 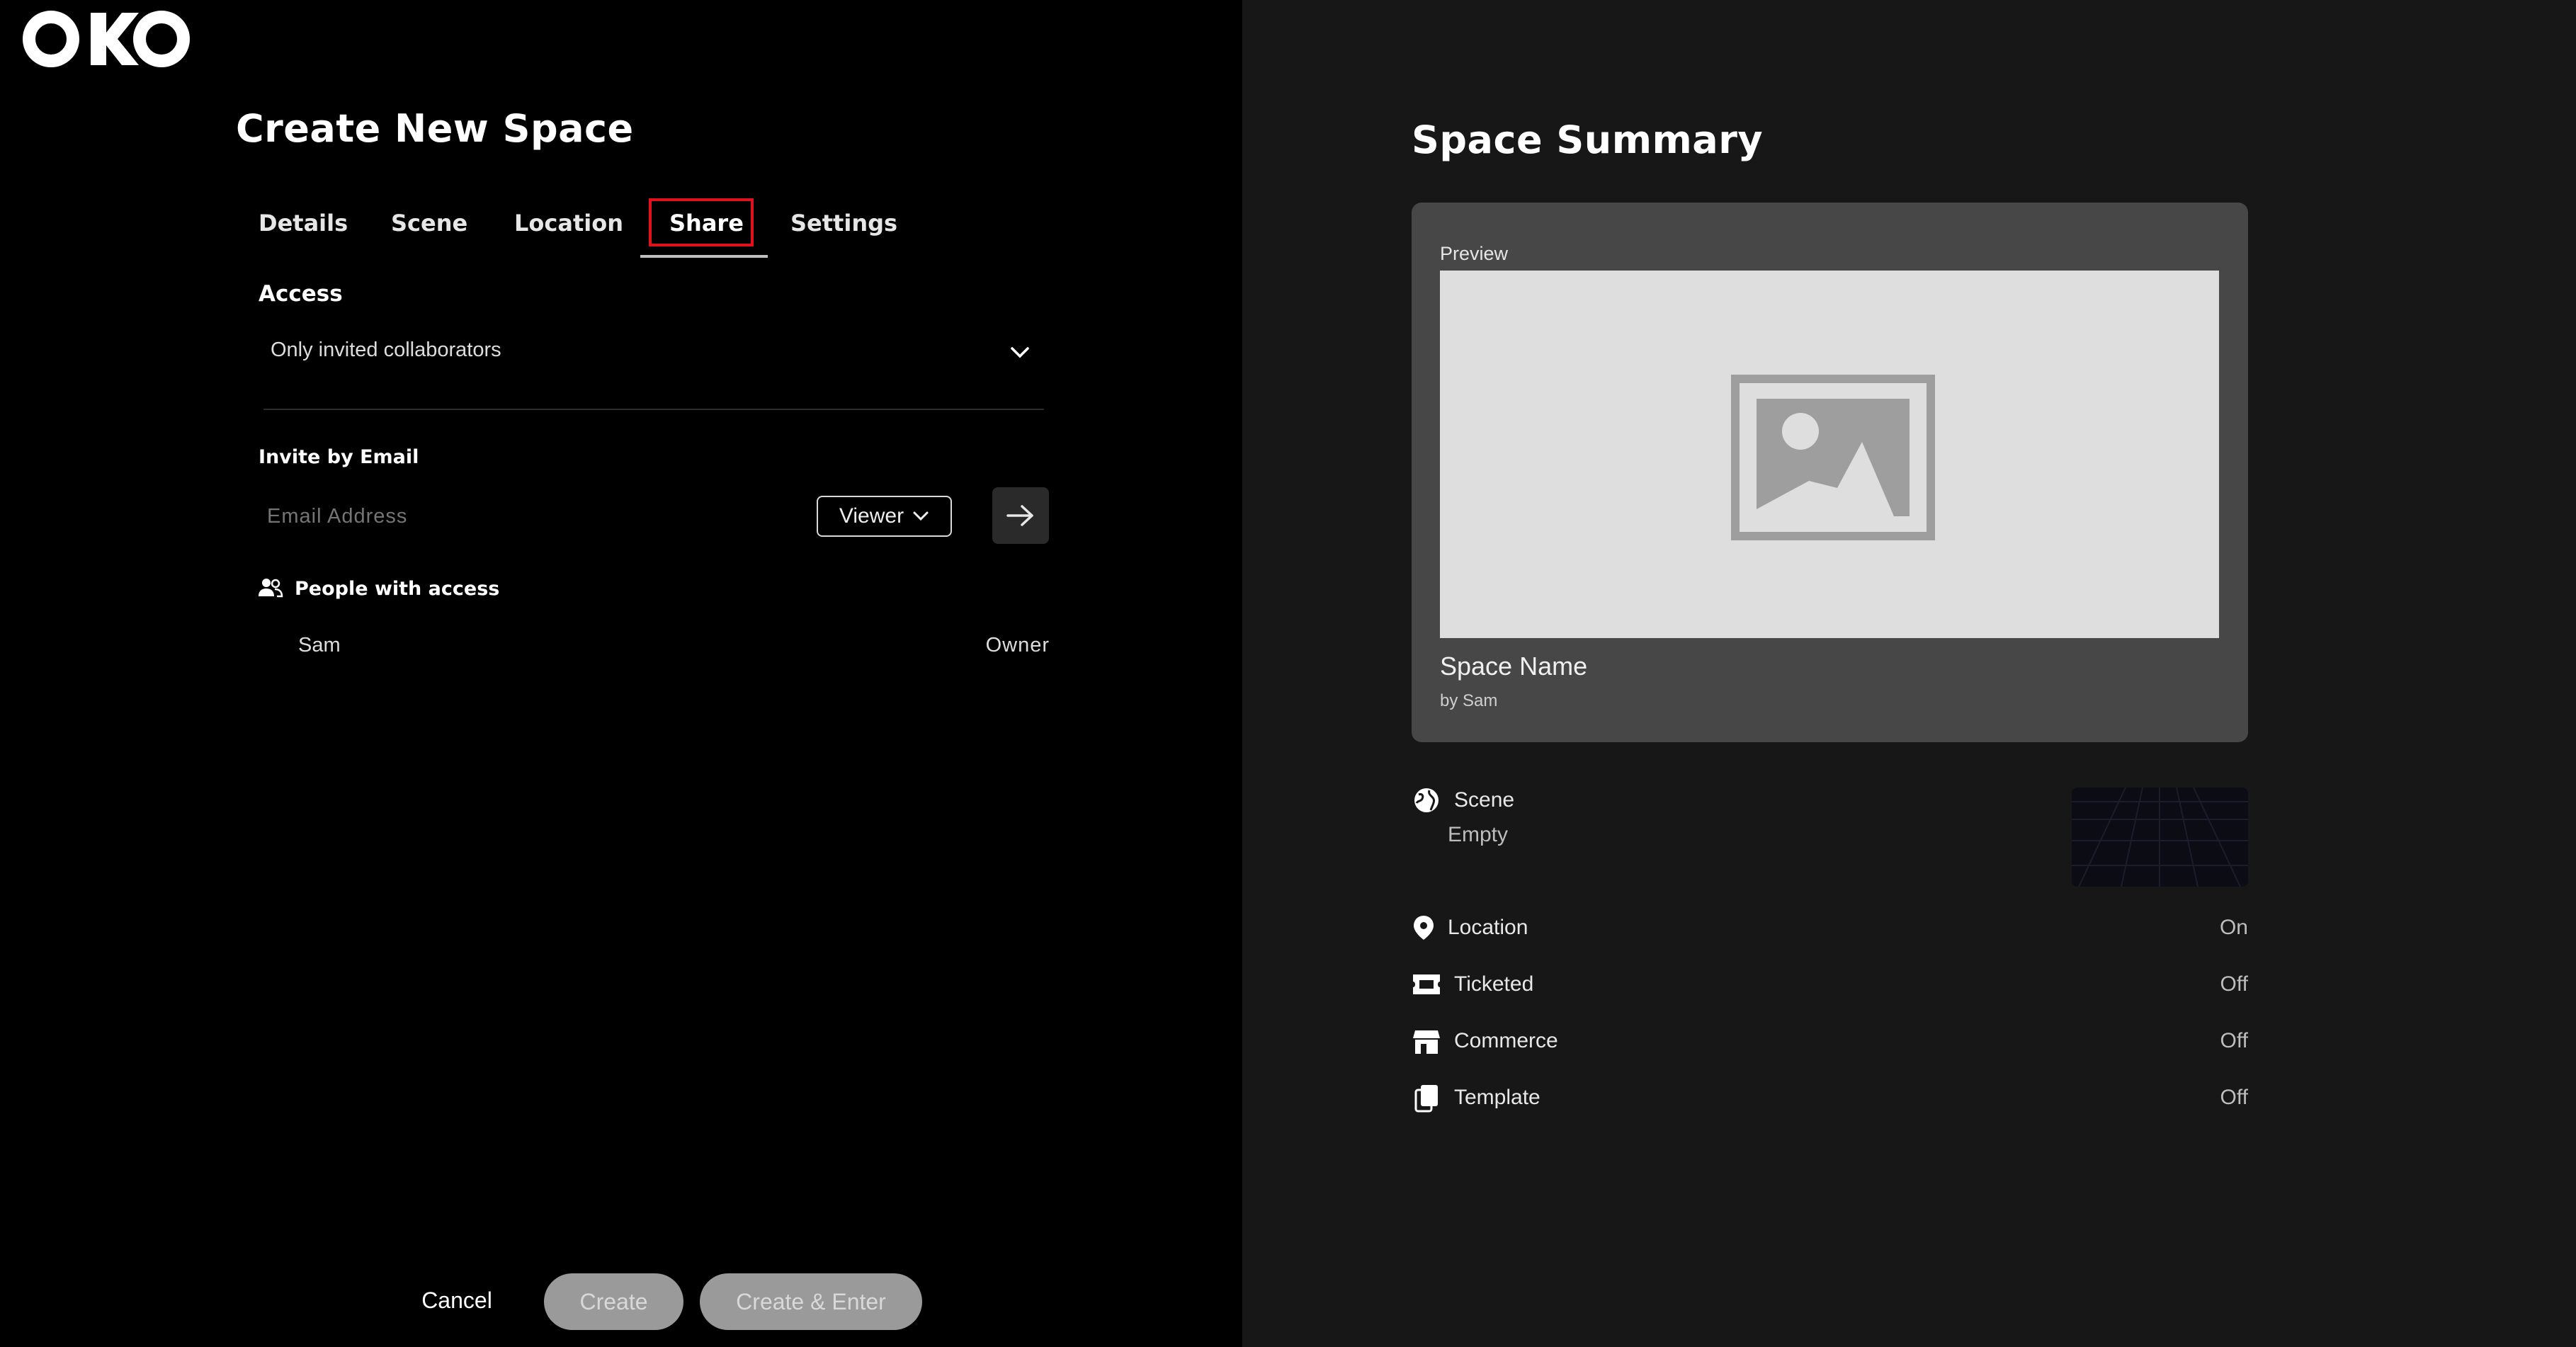 What do you see at coordinates (435, 128) in the screenshot?
I see `page-title: Create New Space` at bounding box center [435, 128].